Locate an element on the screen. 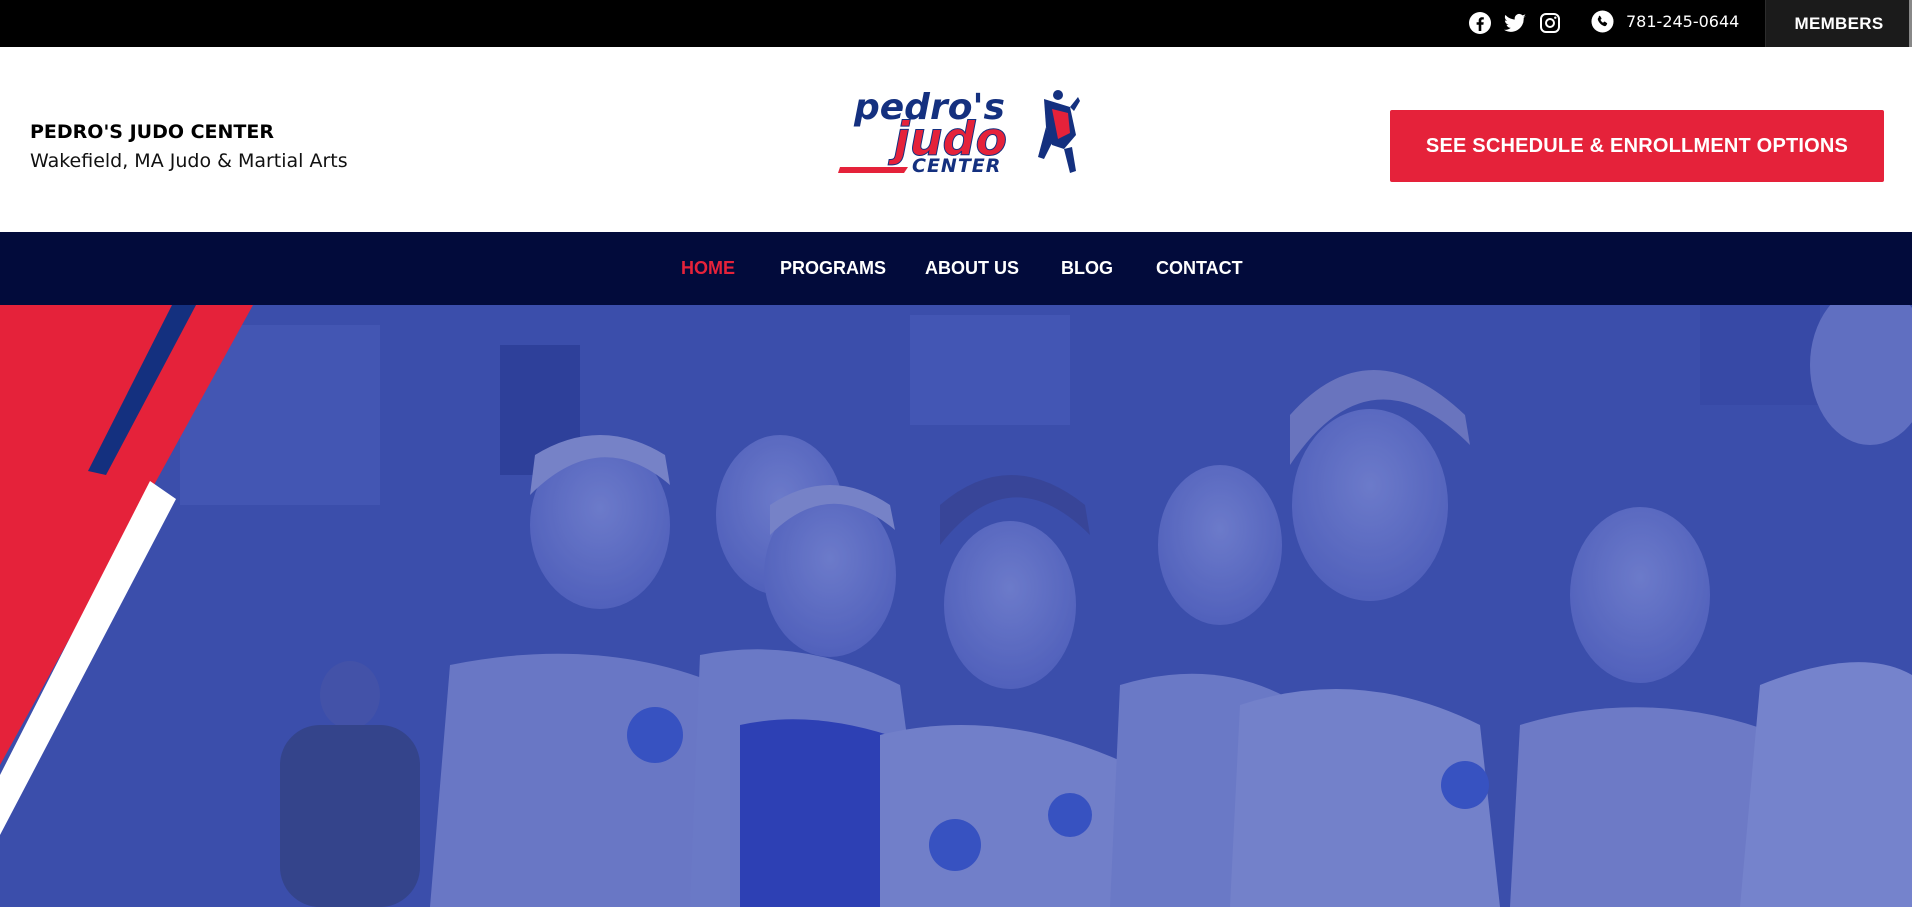  nav-item-contact: CONTACT is located at coordinates (1199, 268).